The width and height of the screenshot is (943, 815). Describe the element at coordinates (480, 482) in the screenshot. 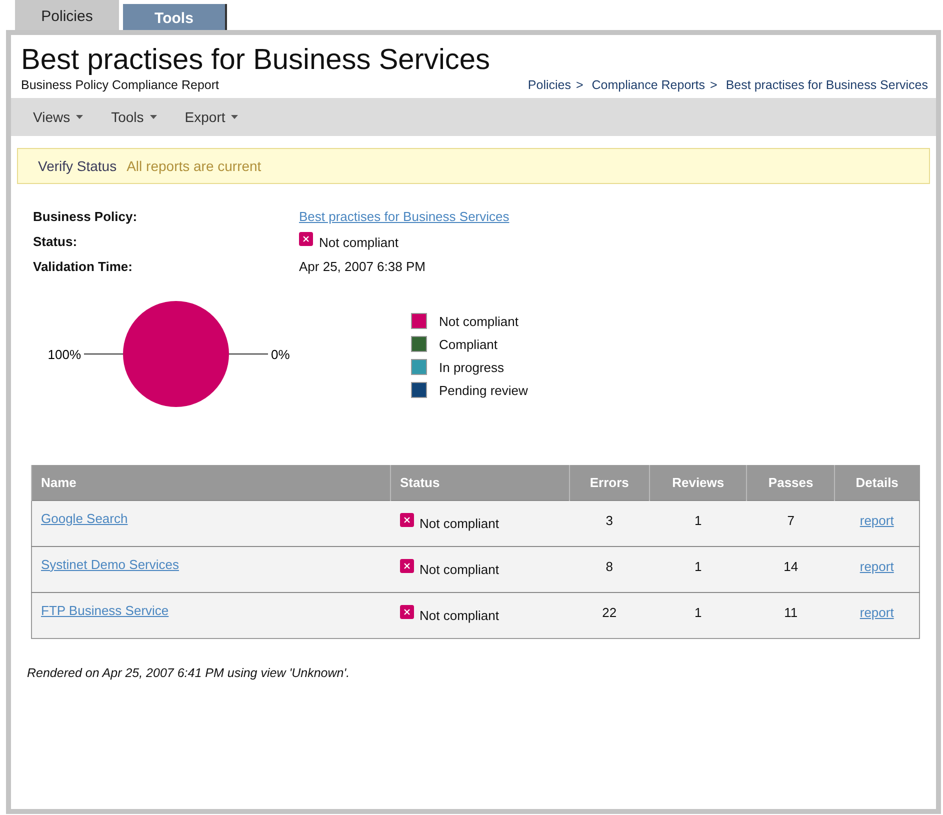

I see `column-header: Status` at that location.